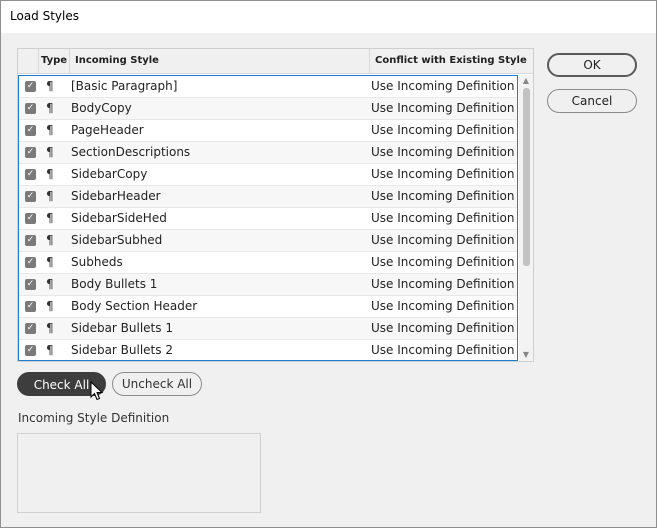 This screenshot has width=657, height=528. What do you see at coordinates (268, 241) in the screenshot?
I see `table-row: ✓ ¶ SidebarSubhed Use Incoming Definition` at bounding box center [268, 241].